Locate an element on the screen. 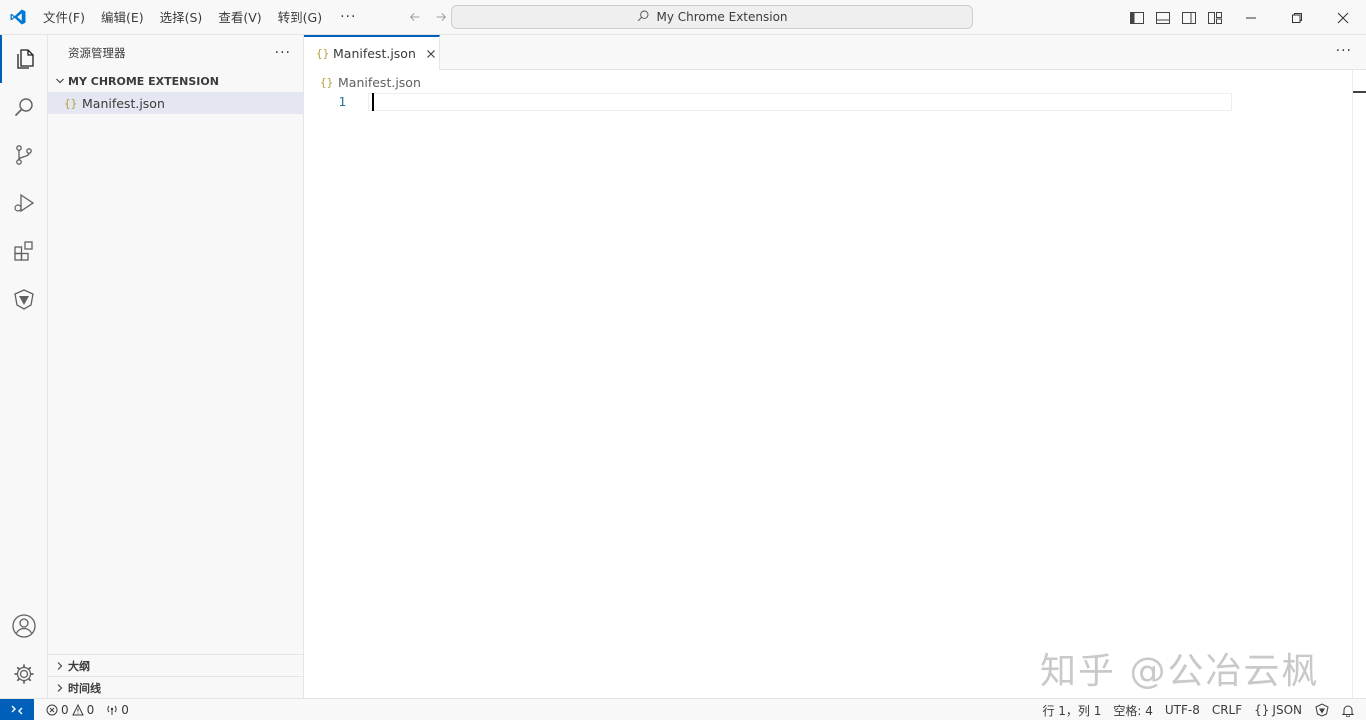 The height and width of the screenshot is (720, 1366). minimize-icon is located at coordinates (1251, 17).